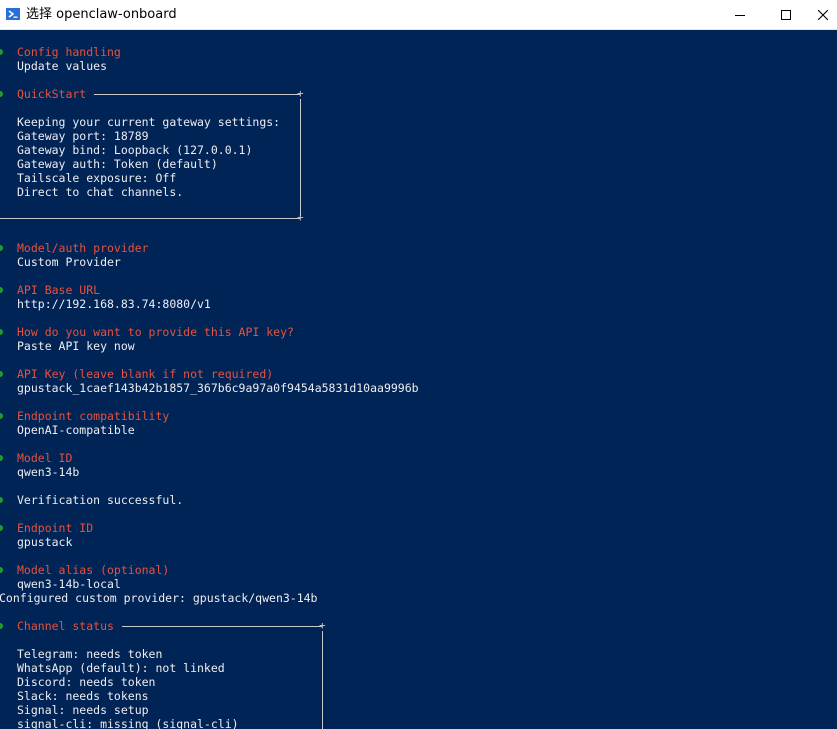 The image size is (837, 729). What do you see at coordinates (52, 94) in the screenshot?
I see `quickstart-title: QuickStart` at bounding box center [52, 94].